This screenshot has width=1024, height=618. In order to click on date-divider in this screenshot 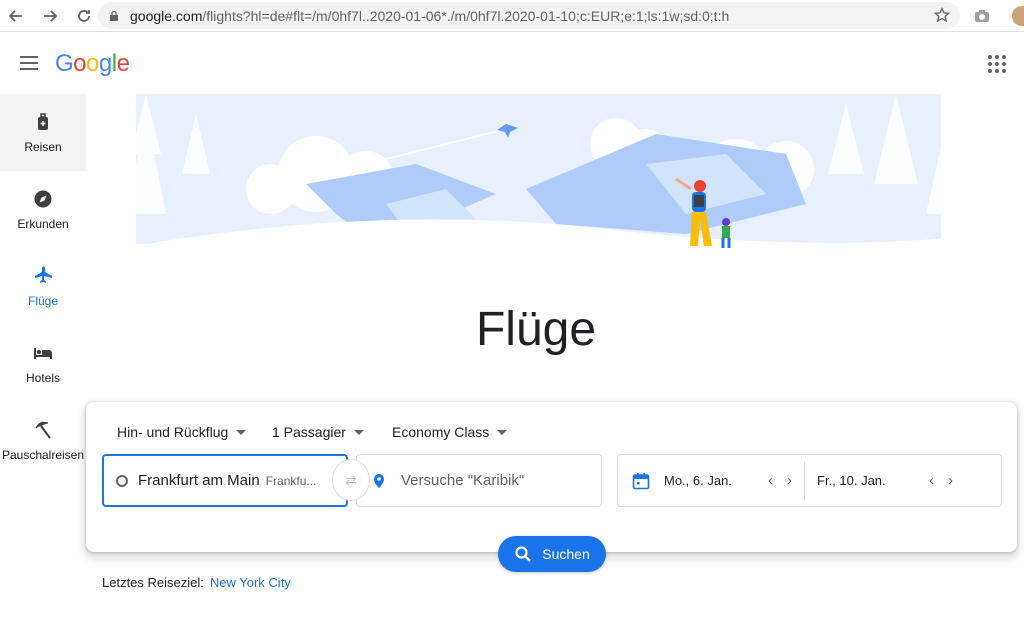, I will do `click(804, 480)`.